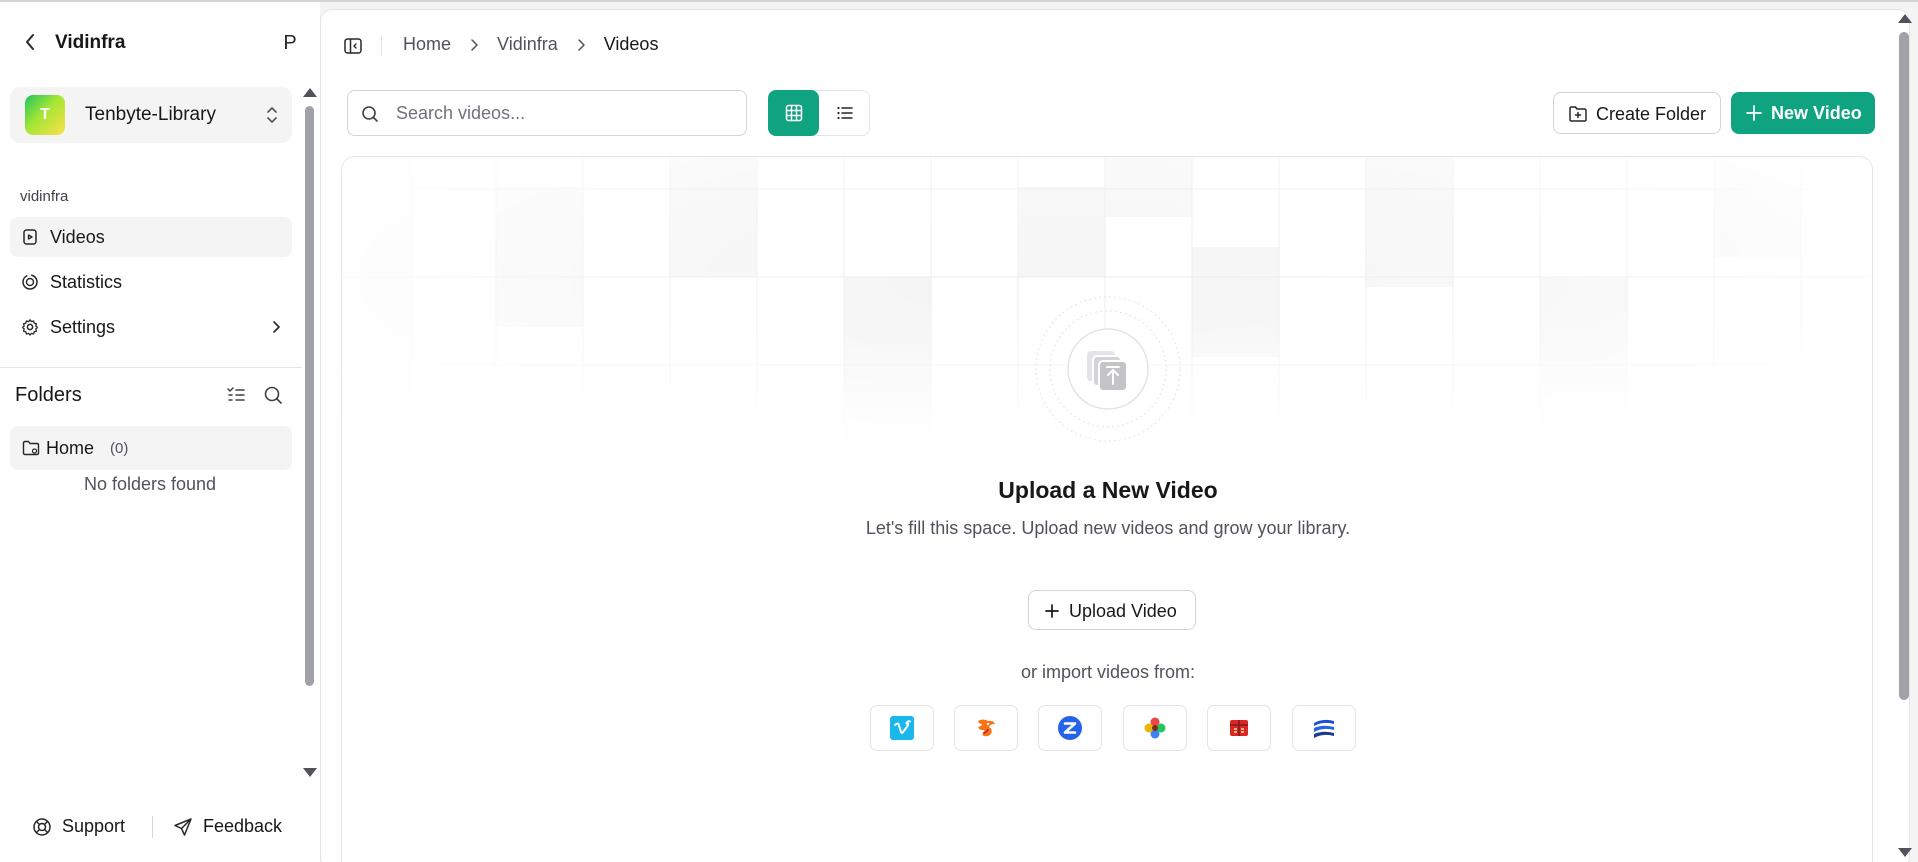 This screenshot has height=862, width=1918. Describe the element at coordinates (151, 282) in the screenshot. I see `sidebar-item-statistics: Statistics` at that location.